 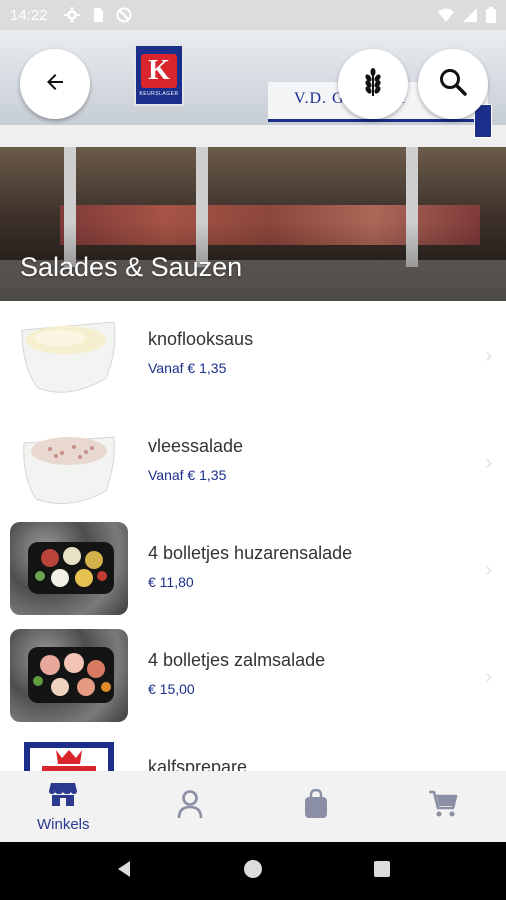 I want to click on allergen-filter-button, so click(x=373, y=84).